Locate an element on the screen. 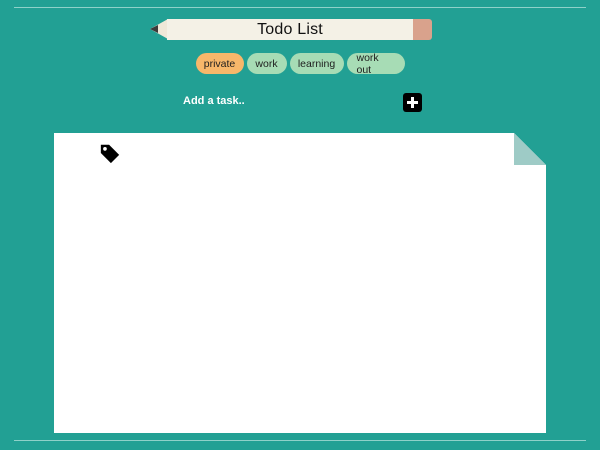 The width and height of the screenshot is (600, 450). tag-icon is located at coordinates (110, 154).